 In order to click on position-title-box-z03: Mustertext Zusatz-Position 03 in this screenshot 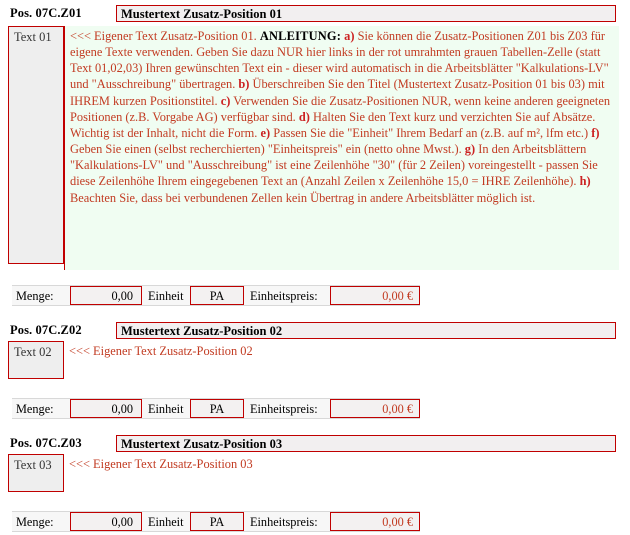, I will do `click(366, 443)`.